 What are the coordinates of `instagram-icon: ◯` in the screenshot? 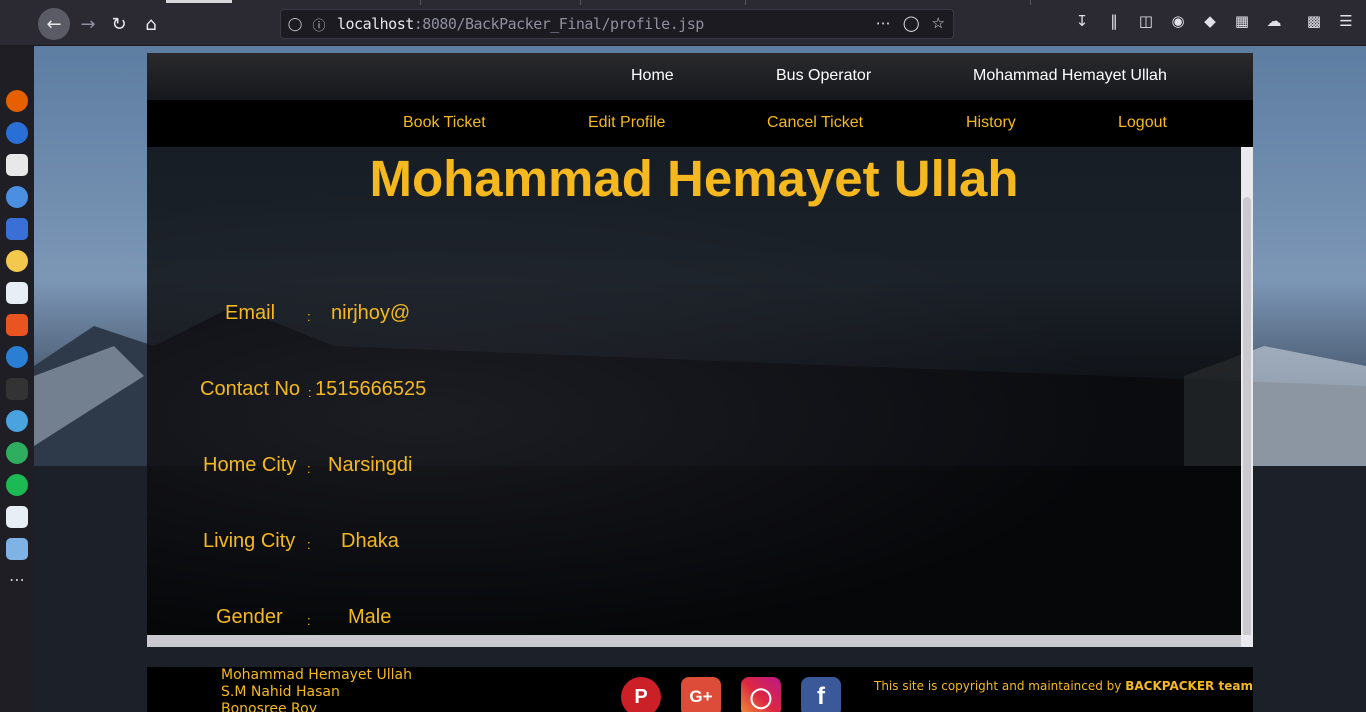 It's located at (761, 694).